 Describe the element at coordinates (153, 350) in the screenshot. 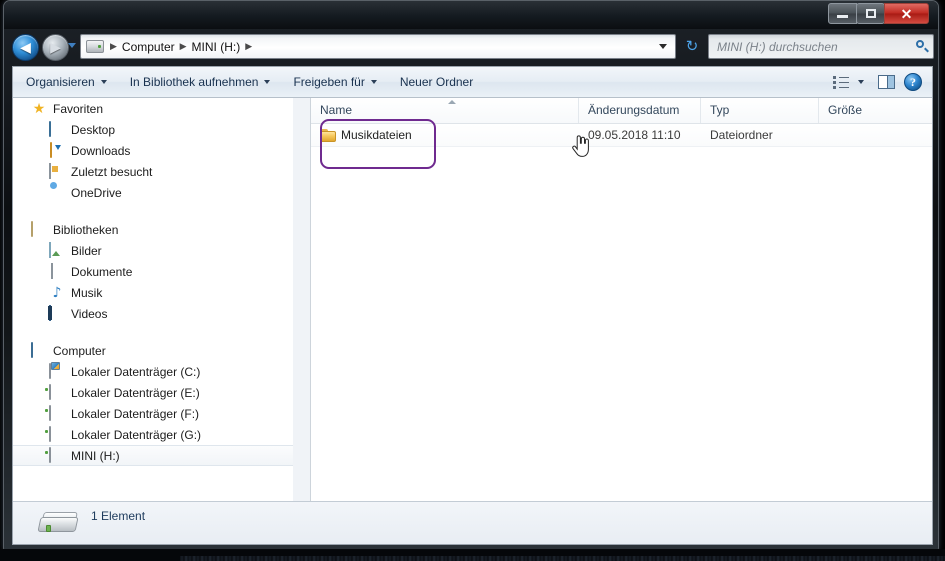

I see `sidebar-group-computer: Computer` at that location.